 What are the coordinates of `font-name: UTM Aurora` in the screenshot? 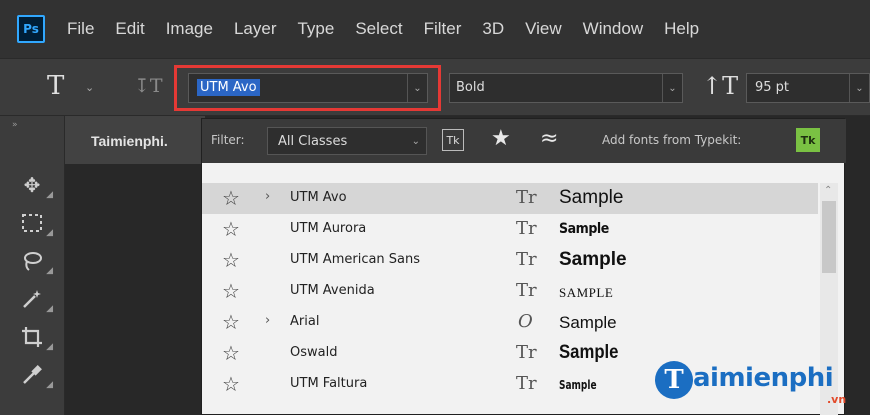 It's located at (328, 228).